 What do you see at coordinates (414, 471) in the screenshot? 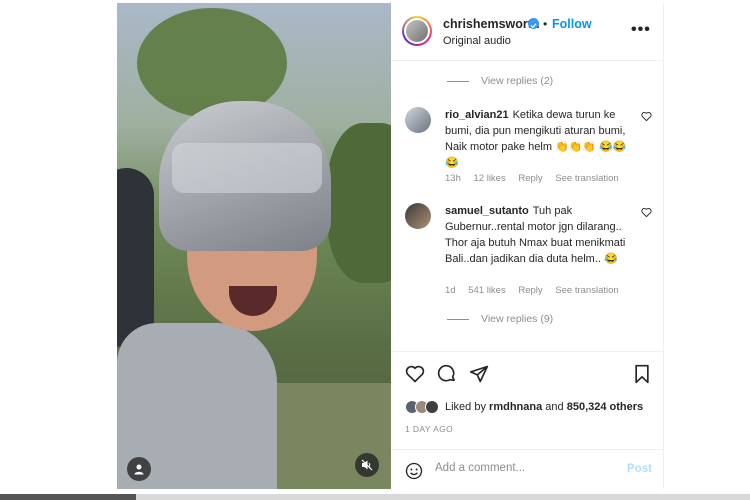
I see `smiley-icon` at bounding box center [414, 471].